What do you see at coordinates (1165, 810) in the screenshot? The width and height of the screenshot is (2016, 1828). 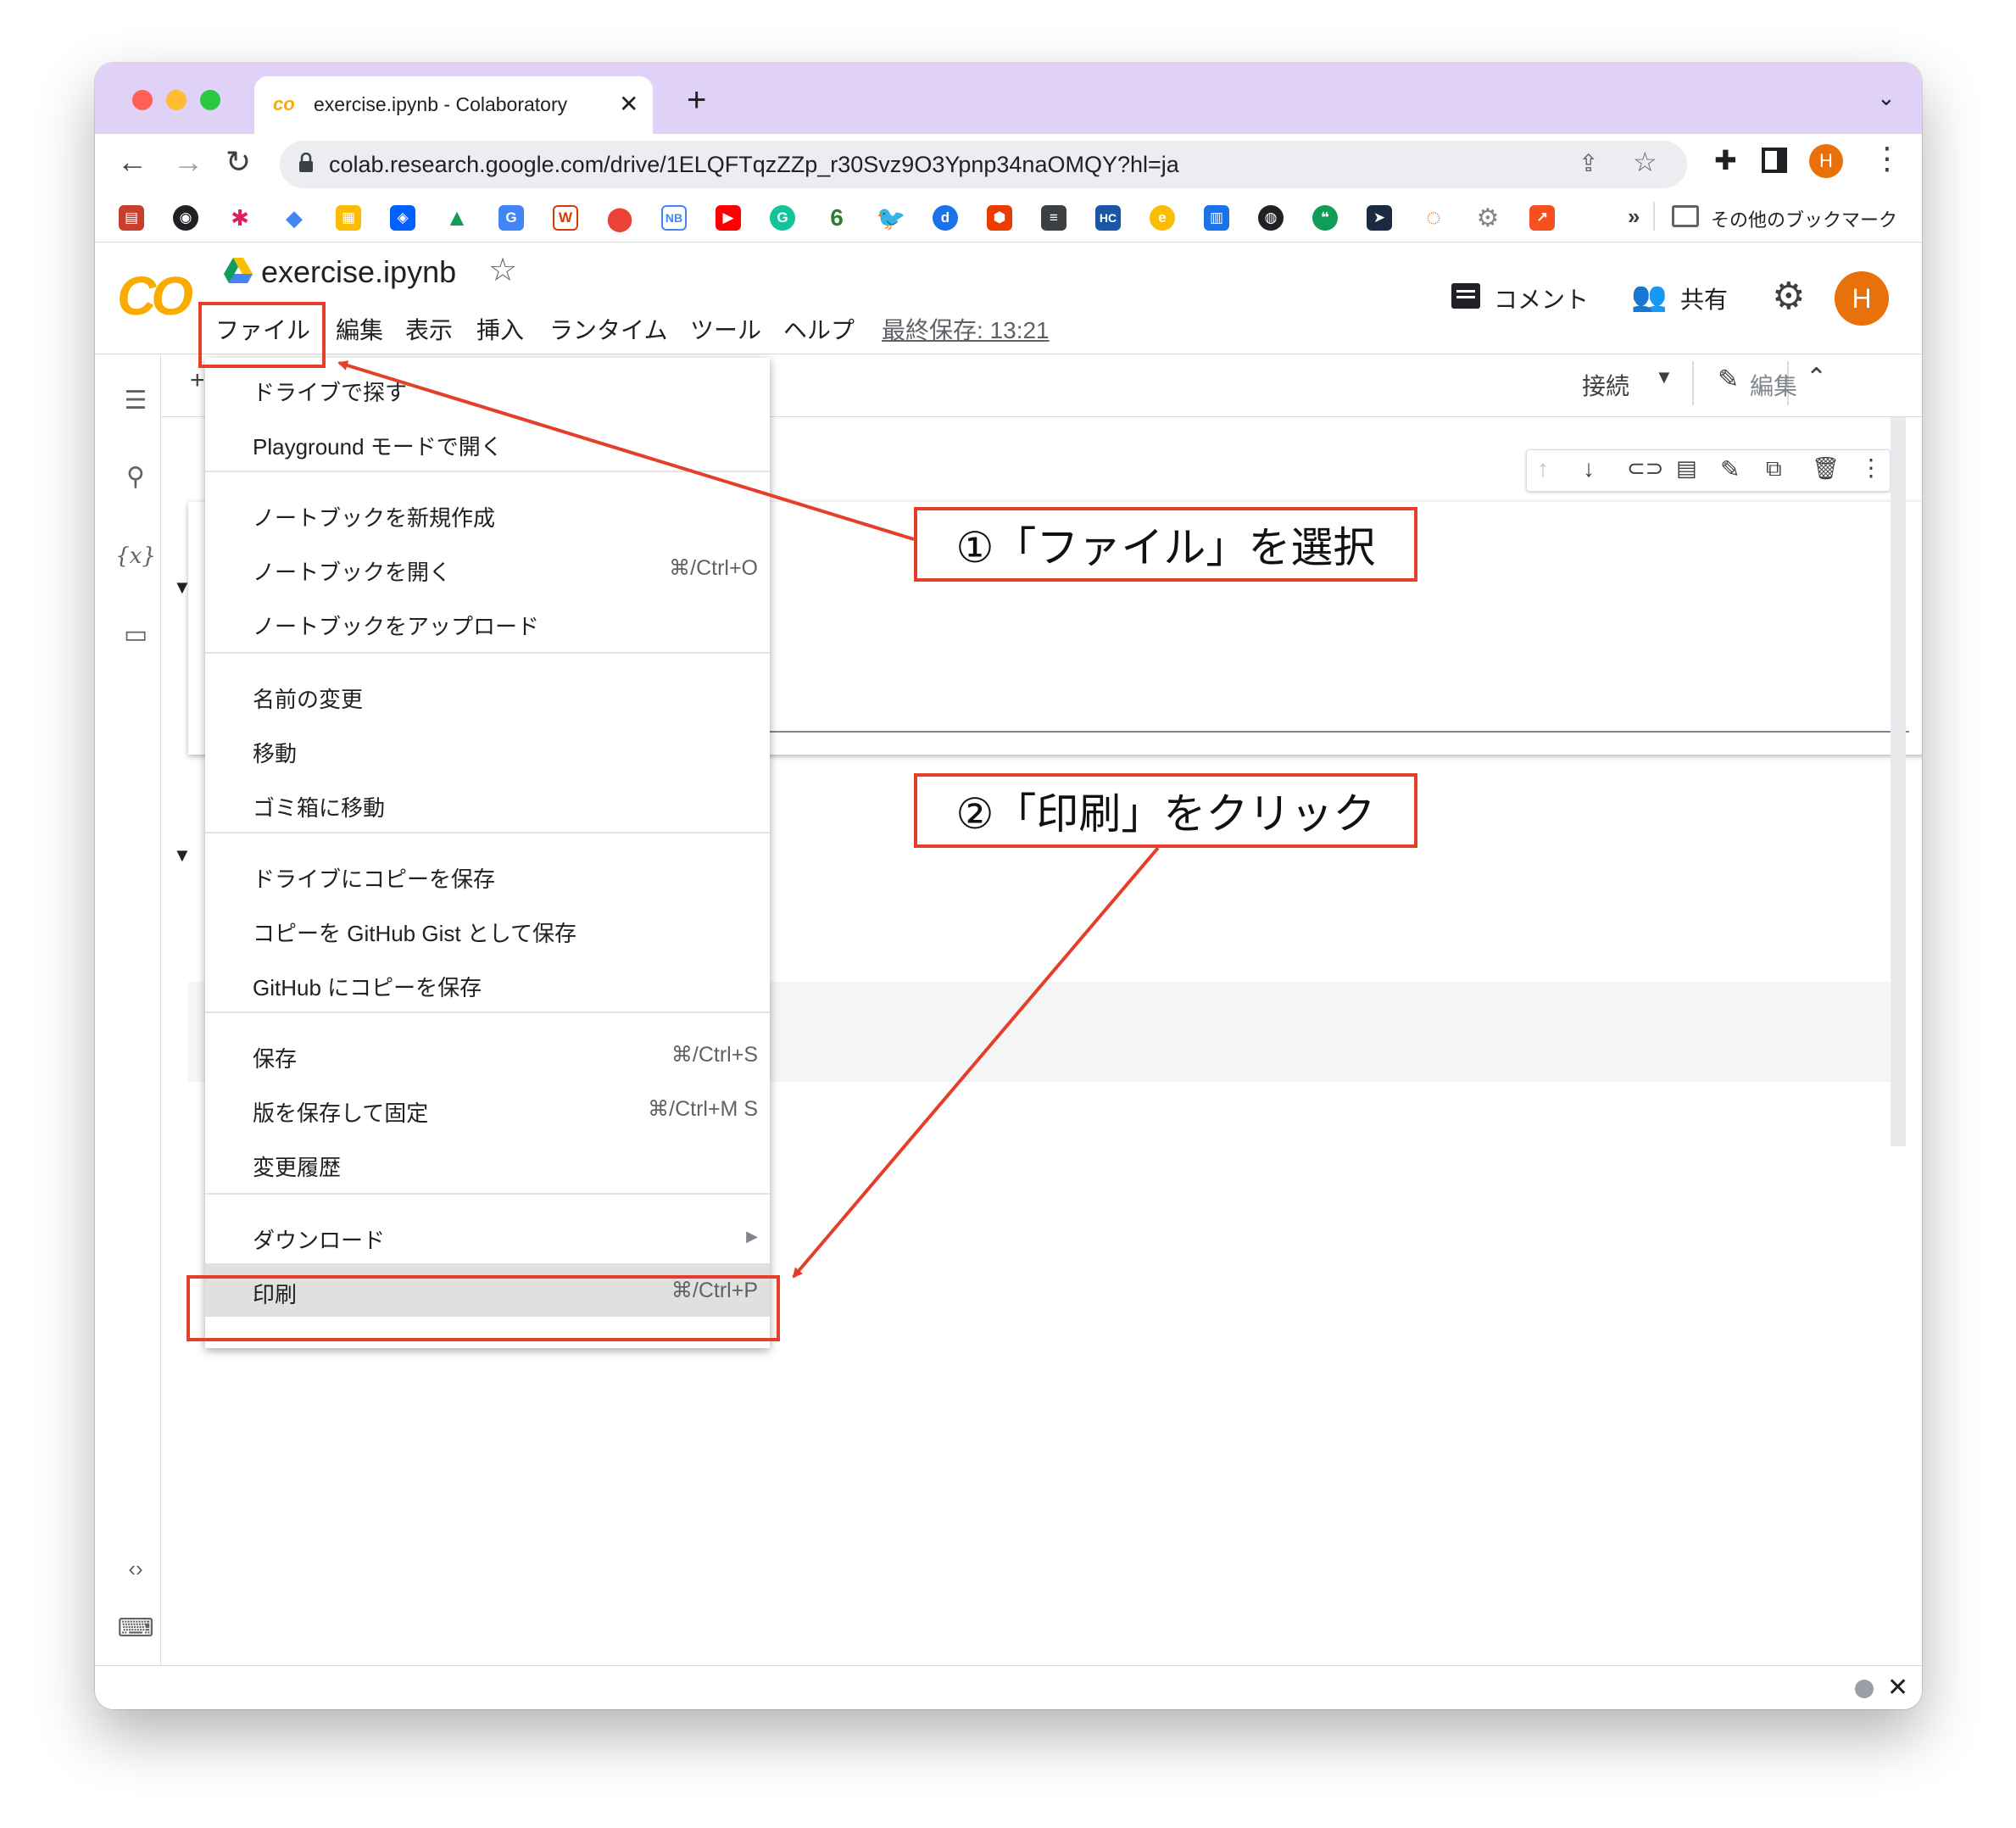 I see `callout-step2: ②「印刷」をクリック` at bounding box center [1165, 810].